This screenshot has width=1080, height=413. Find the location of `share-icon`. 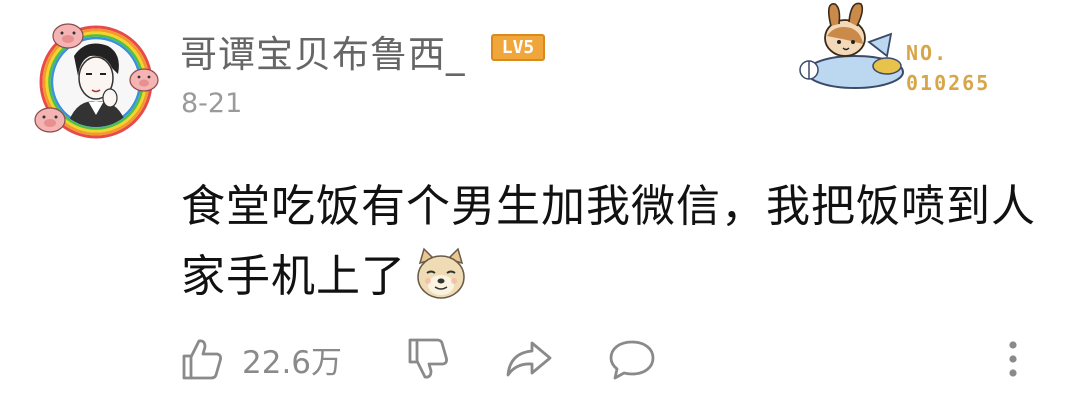

share-icon is located at coordinates (529, 359).